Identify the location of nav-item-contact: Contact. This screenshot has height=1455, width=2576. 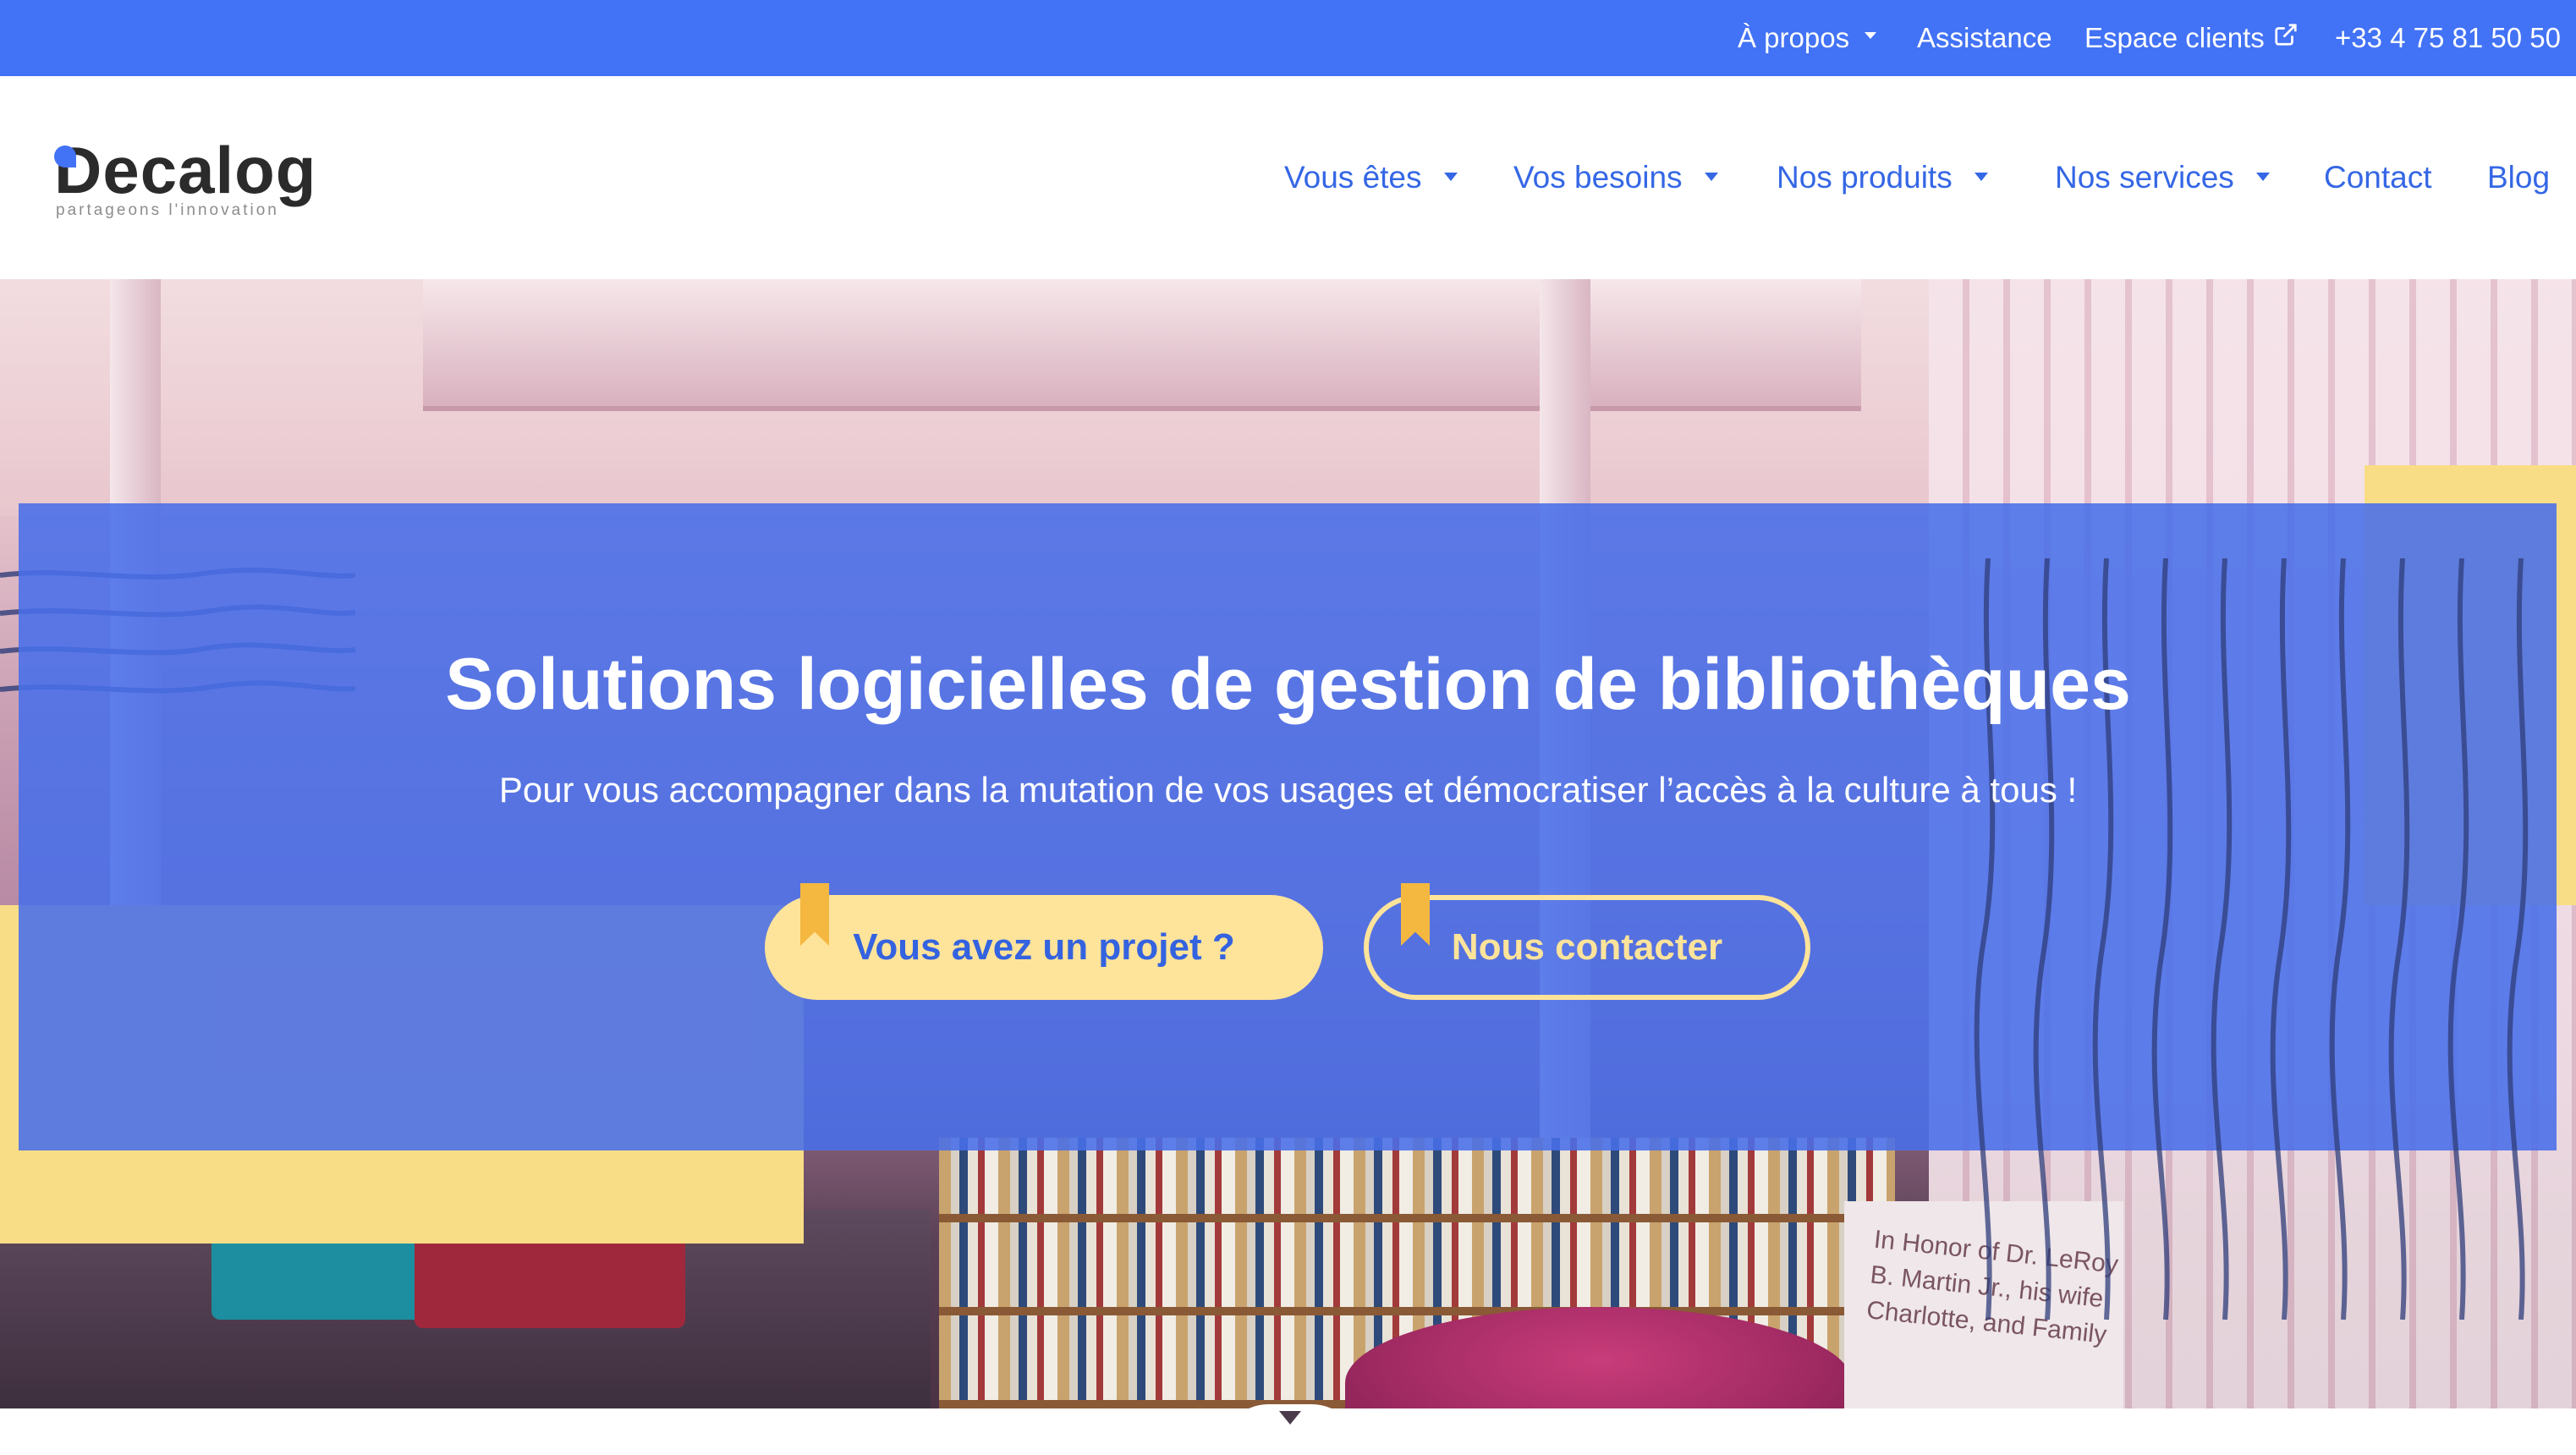
(2378, 177).